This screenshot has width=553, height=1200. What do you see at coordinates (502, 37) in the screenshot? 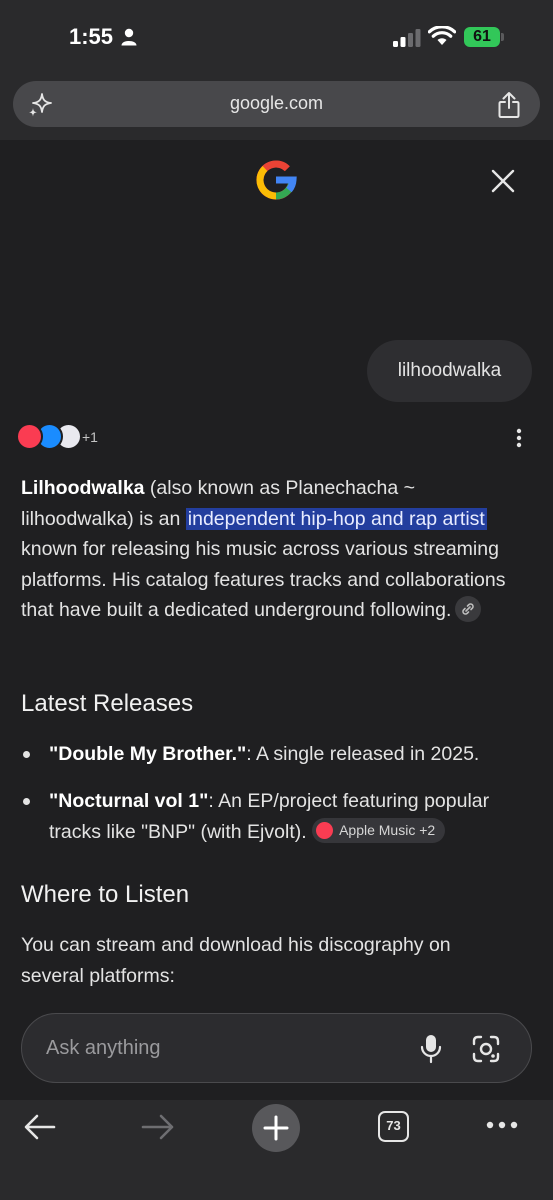
I see `battery-tip` at bounding box center [502, 37].